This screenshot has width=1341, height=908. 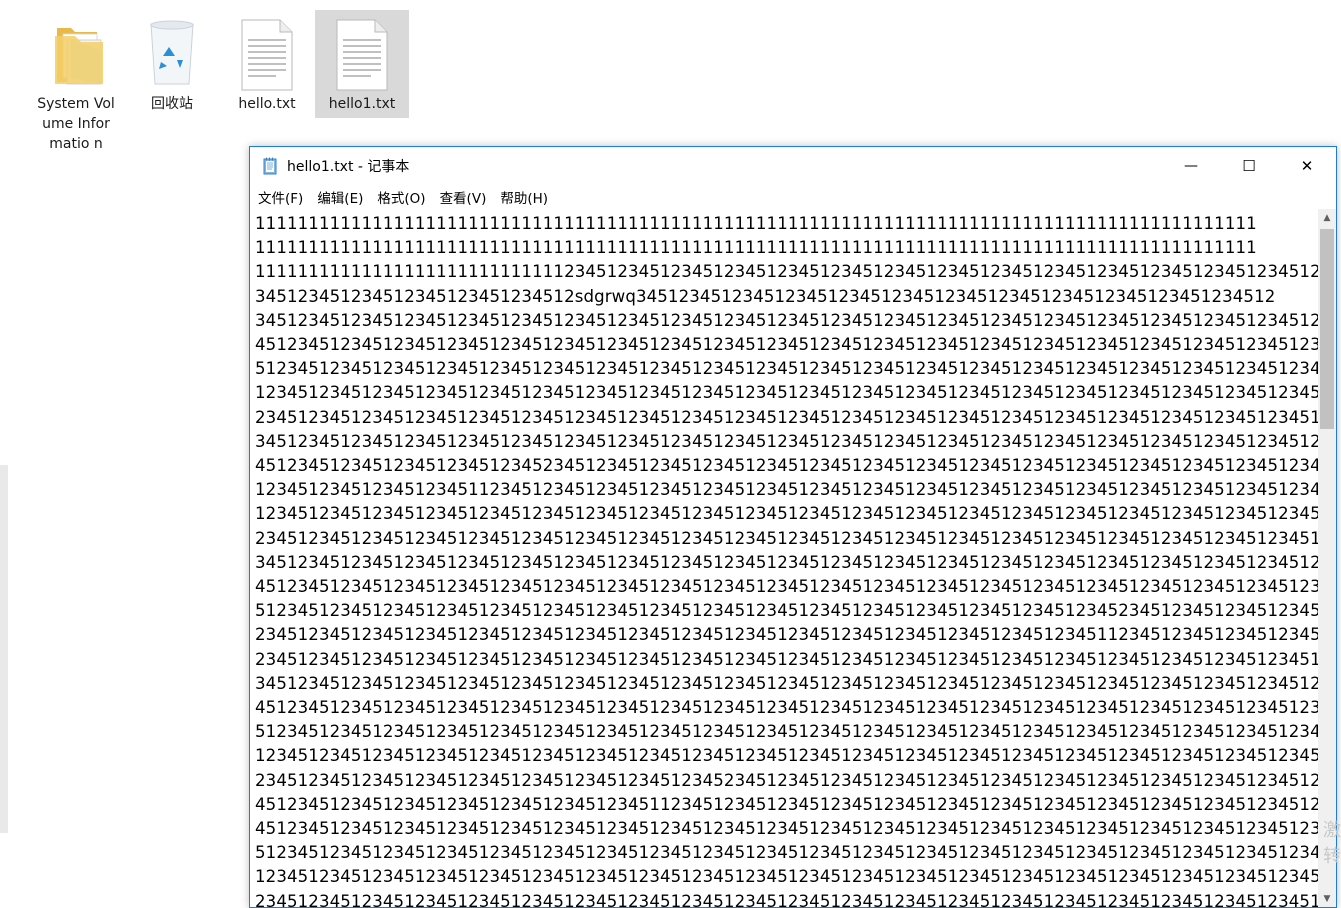 What do you see at coordinates (793, 166) in the screenshot?
I see `title-bar: hello1.txt - 记事本 — ☐ ✕` at bounding box center [793, 166].